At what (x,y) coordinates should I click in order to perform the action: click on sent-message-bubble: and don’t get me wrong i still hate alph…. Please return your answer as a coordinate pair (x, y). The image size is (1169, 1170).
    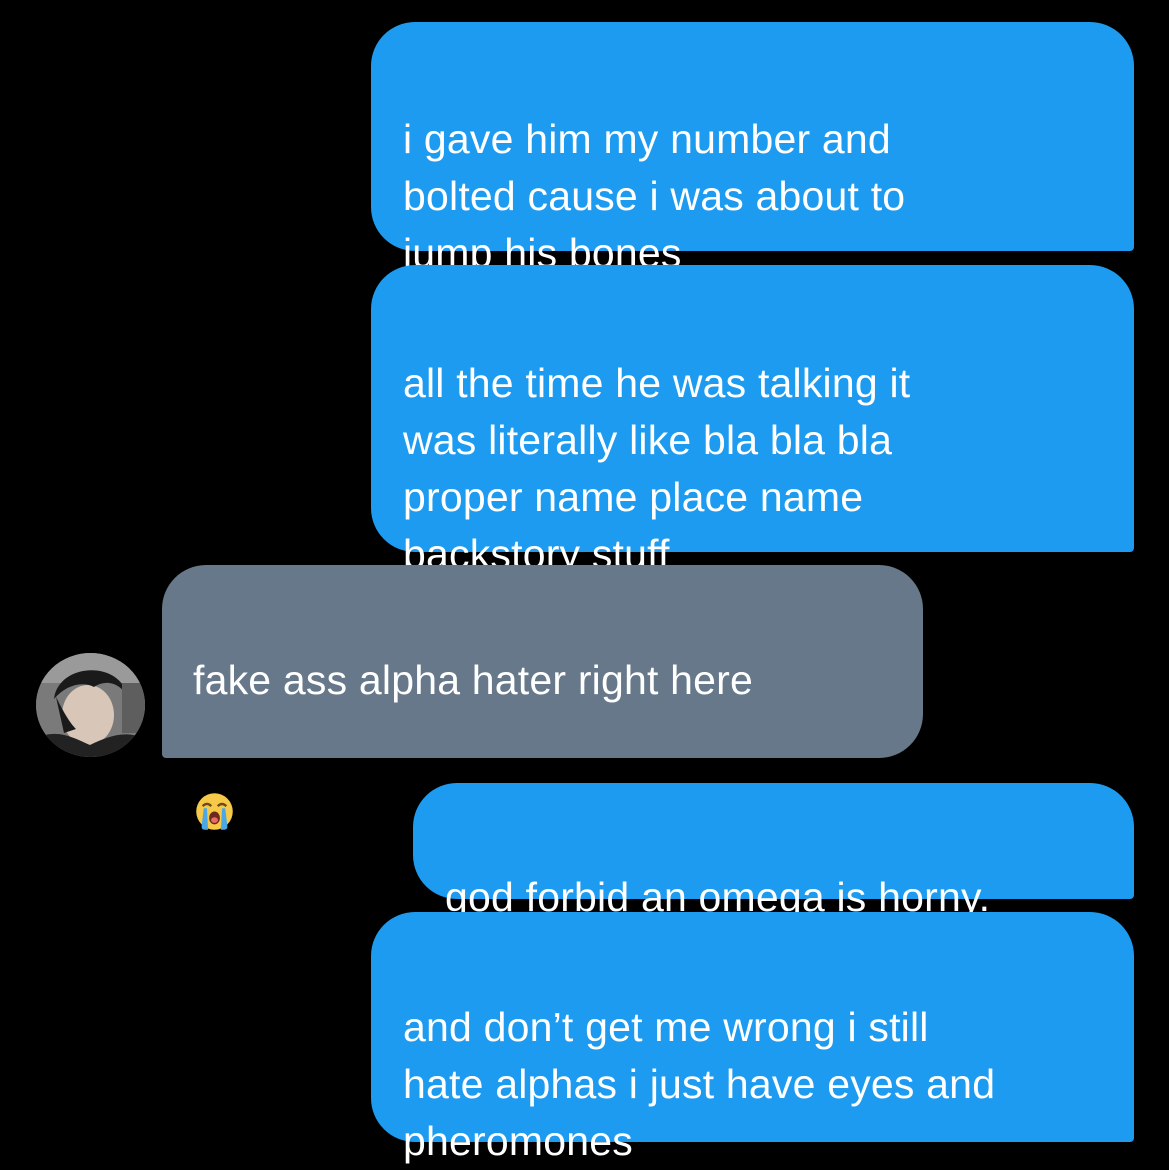
    Looking at the image, I should click on (752, 1038).